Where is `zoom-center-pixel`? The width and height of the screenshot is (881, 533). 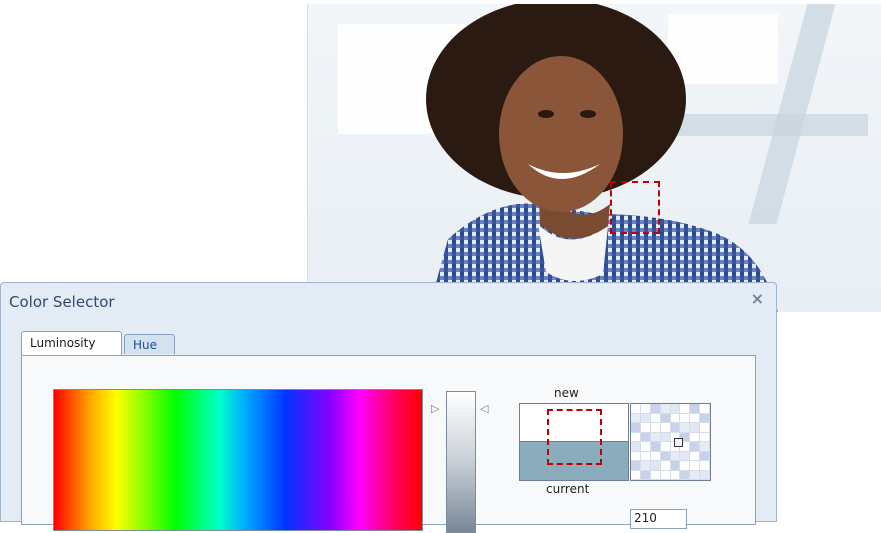
zoom-center-pixel is located at coordinates (678, 442).